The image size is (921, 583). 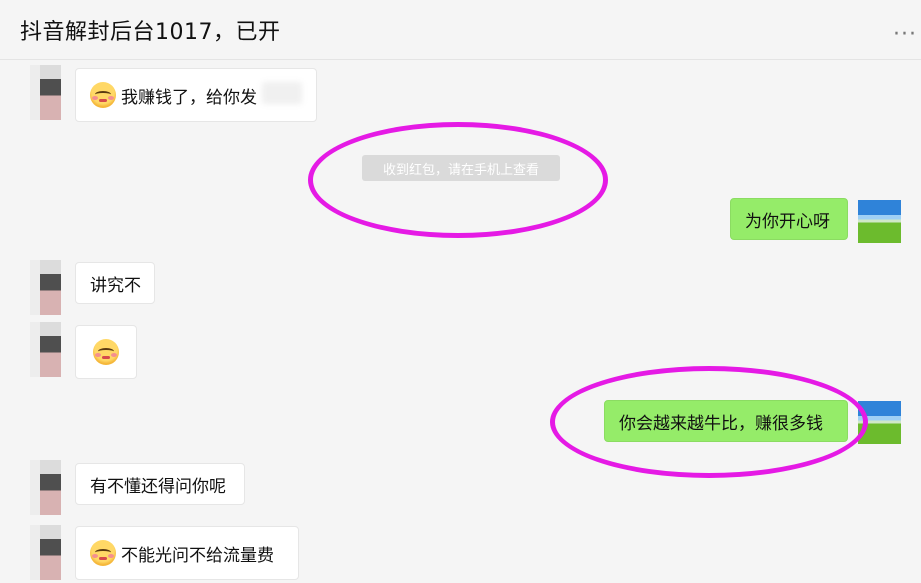 I want to click on message-bubble-incoming: 有不懂还得问你呢, so click(x=160, y=484).